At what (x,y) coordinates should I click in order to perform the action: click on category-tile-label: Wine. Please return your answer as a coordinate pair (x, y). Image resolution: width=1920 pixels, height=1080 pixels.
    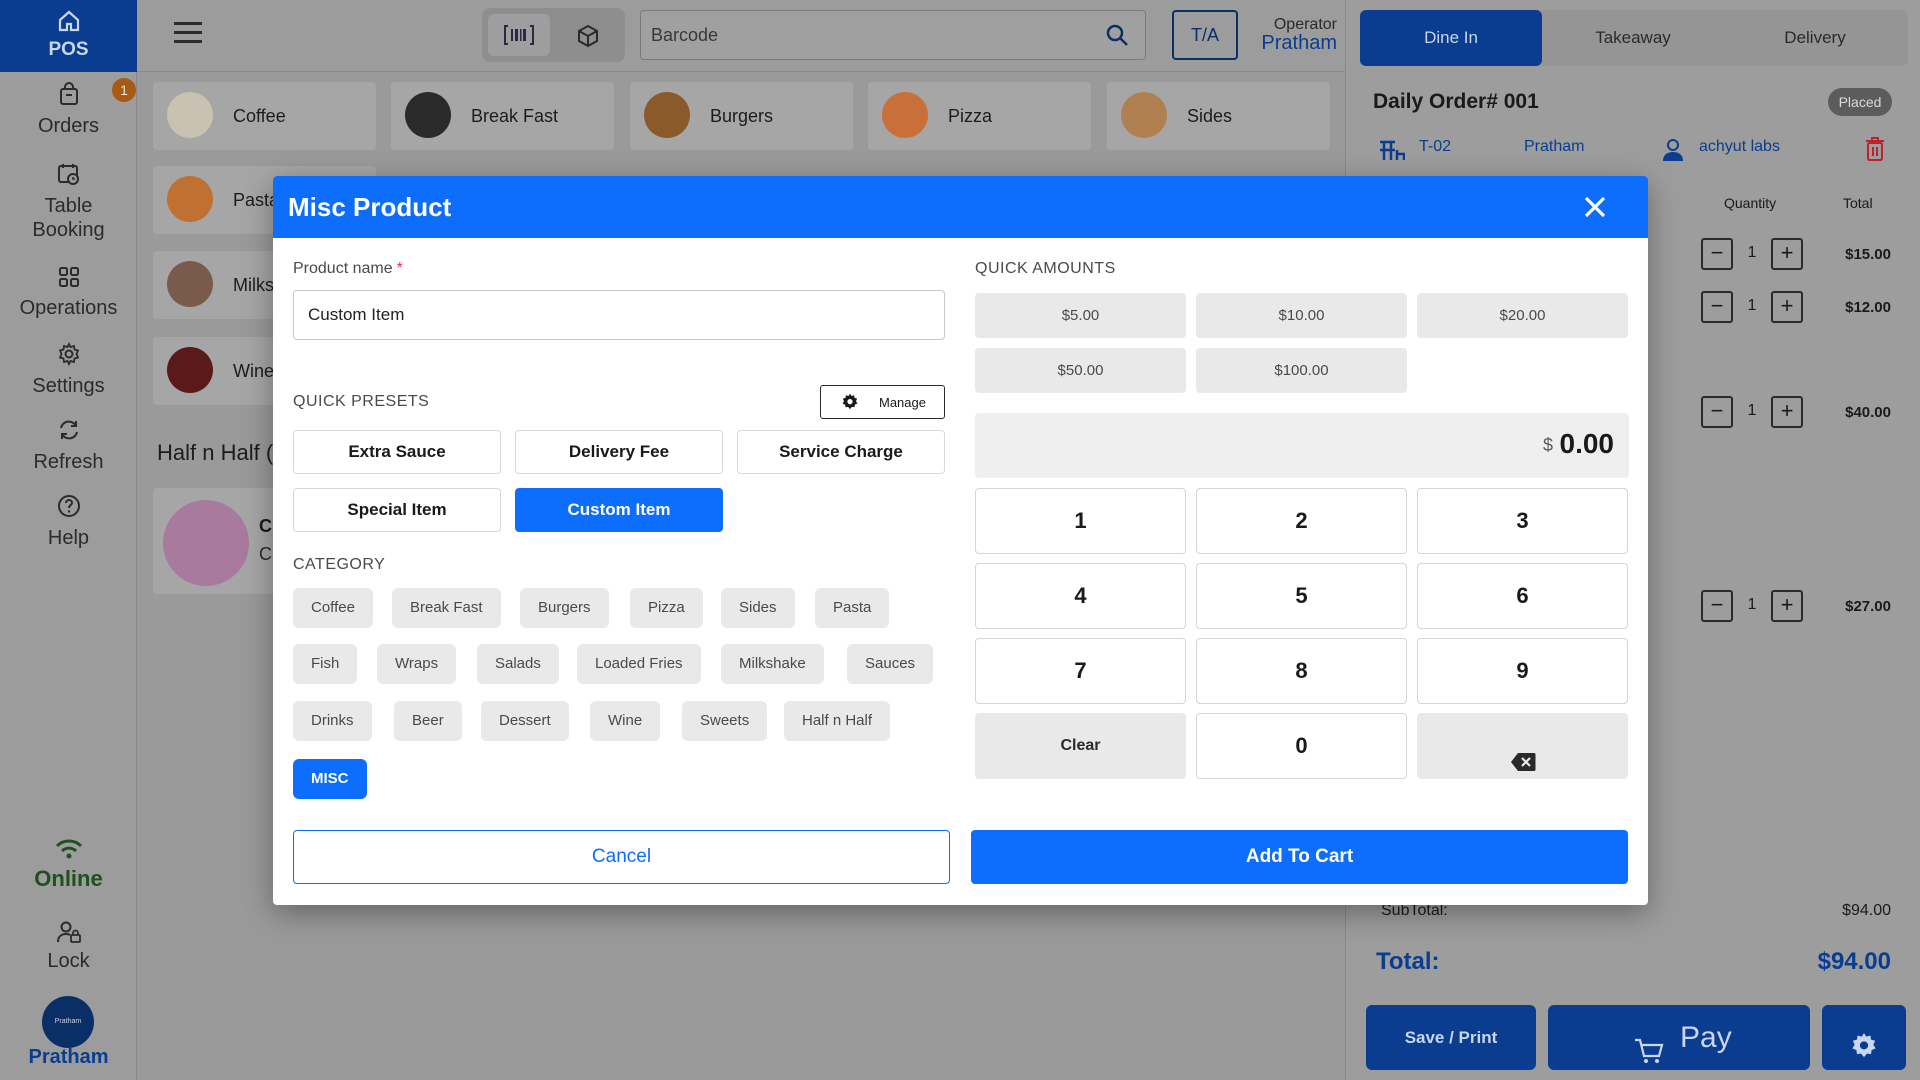
    Looking at the image, I should click on (254, 371).